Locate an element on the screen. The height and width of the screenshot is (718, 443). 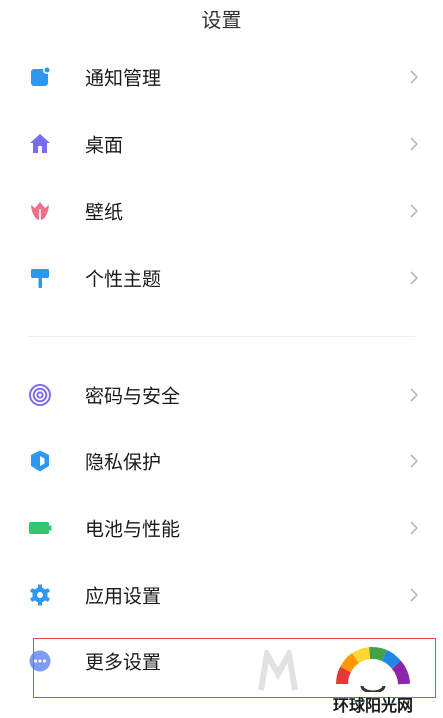
settings-item-themes: 个性主题 is located at coordinates (221, 278).